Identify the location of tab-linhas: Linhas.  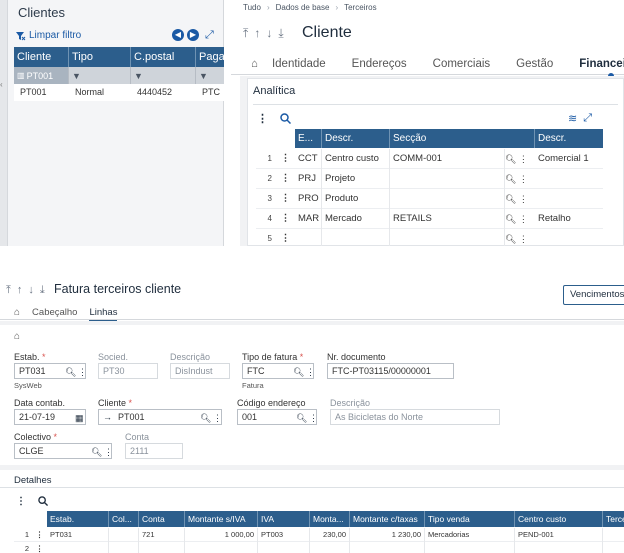
(103, 314).